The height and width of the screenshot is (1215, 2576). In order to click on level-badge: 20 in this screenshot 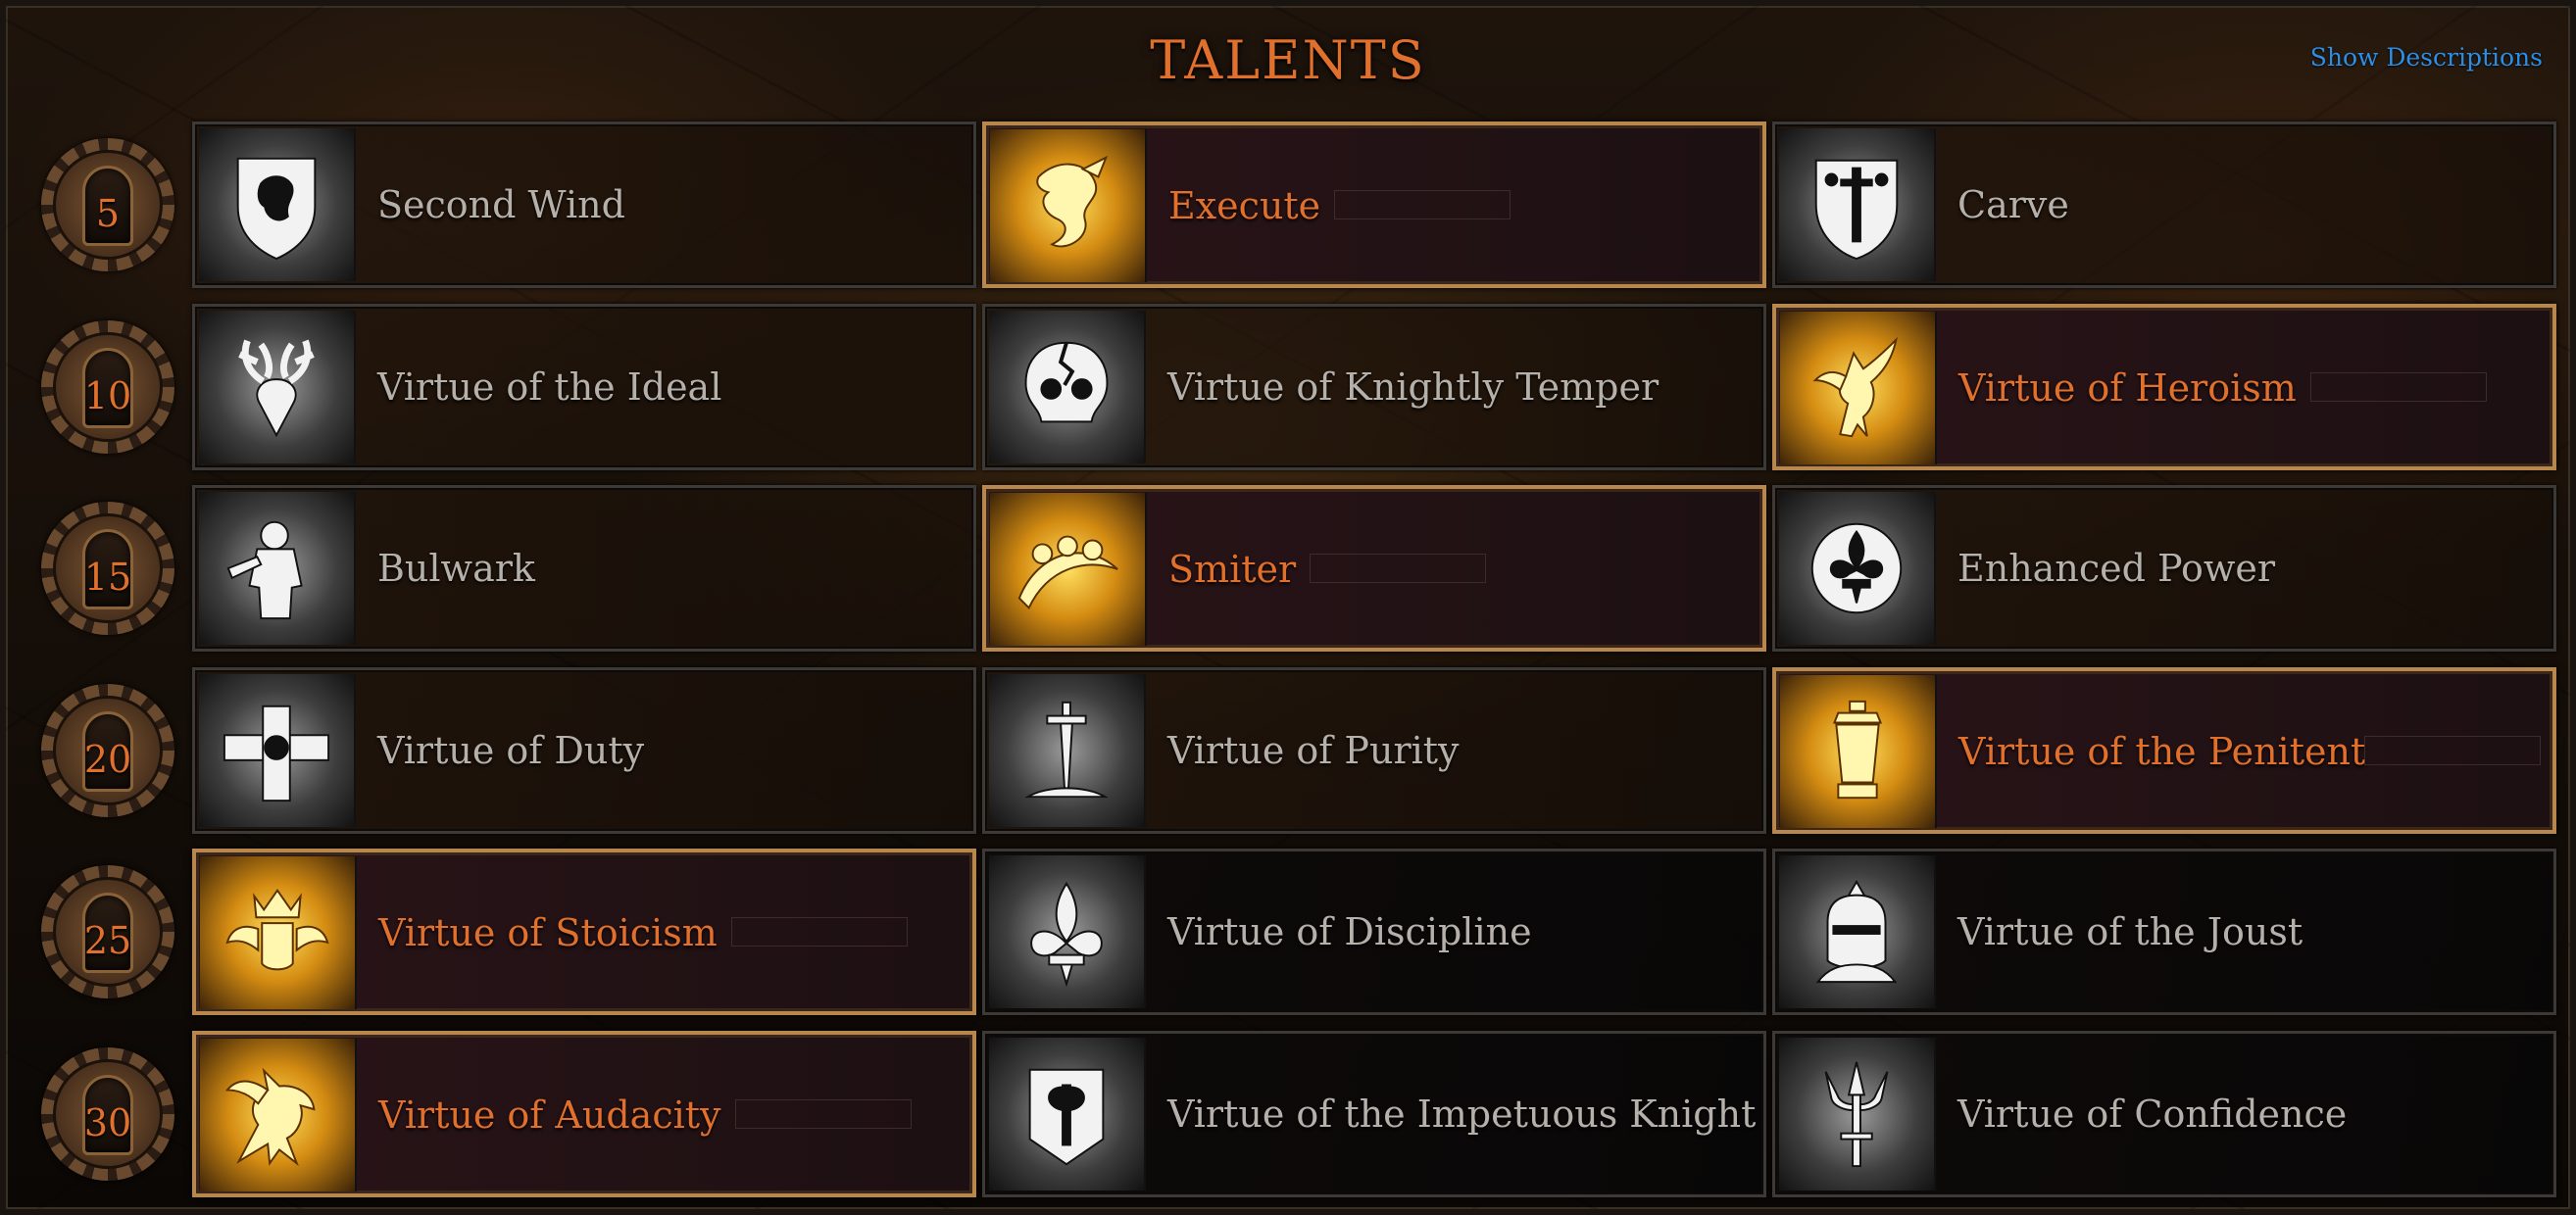, I will do `click(107, 750)`.